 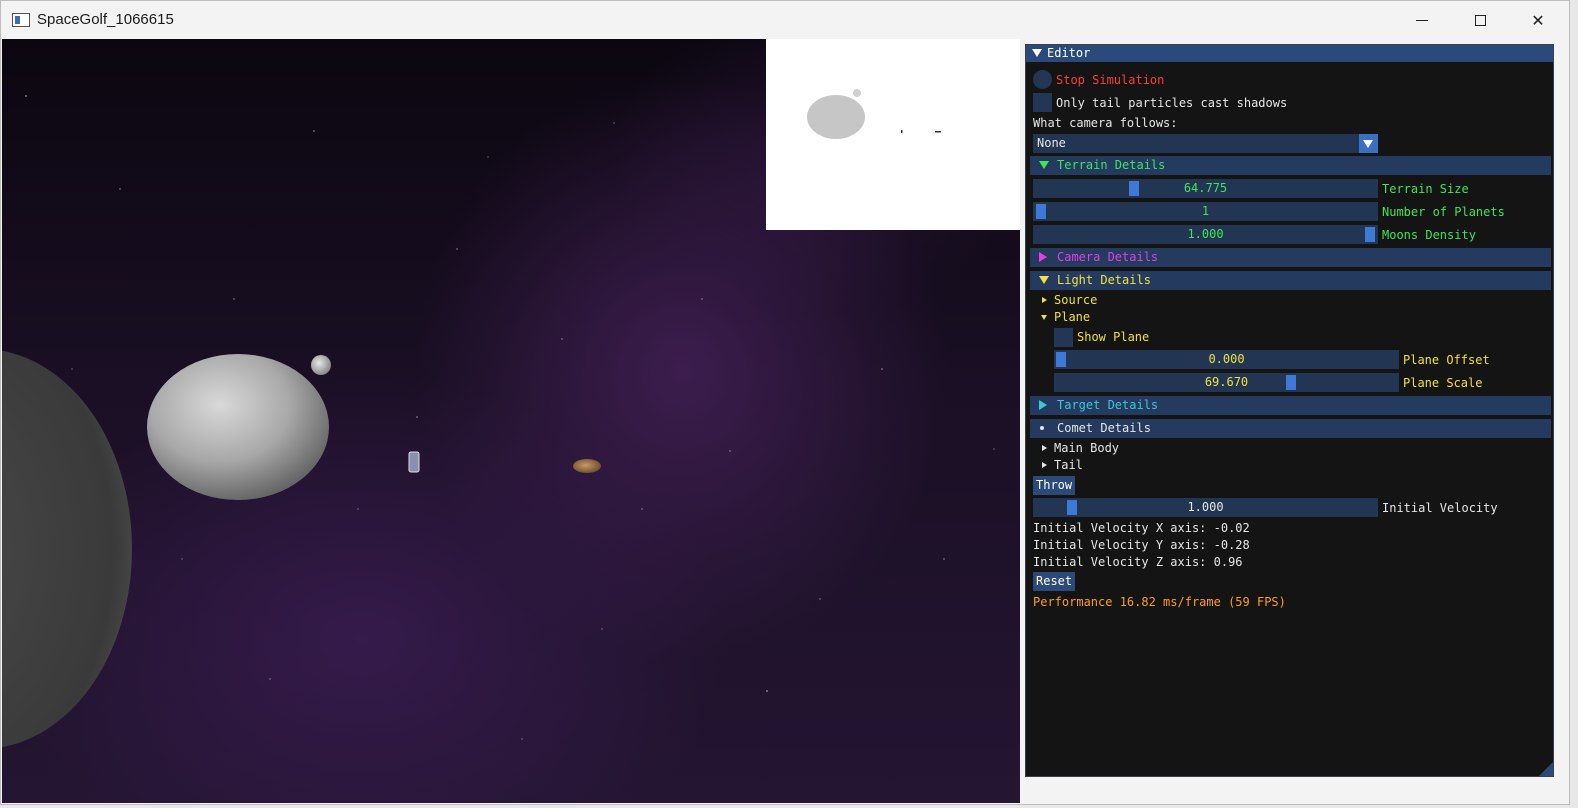 I want to click on initial-velocity-slider: 1.000, so click(x=1205, y=507).